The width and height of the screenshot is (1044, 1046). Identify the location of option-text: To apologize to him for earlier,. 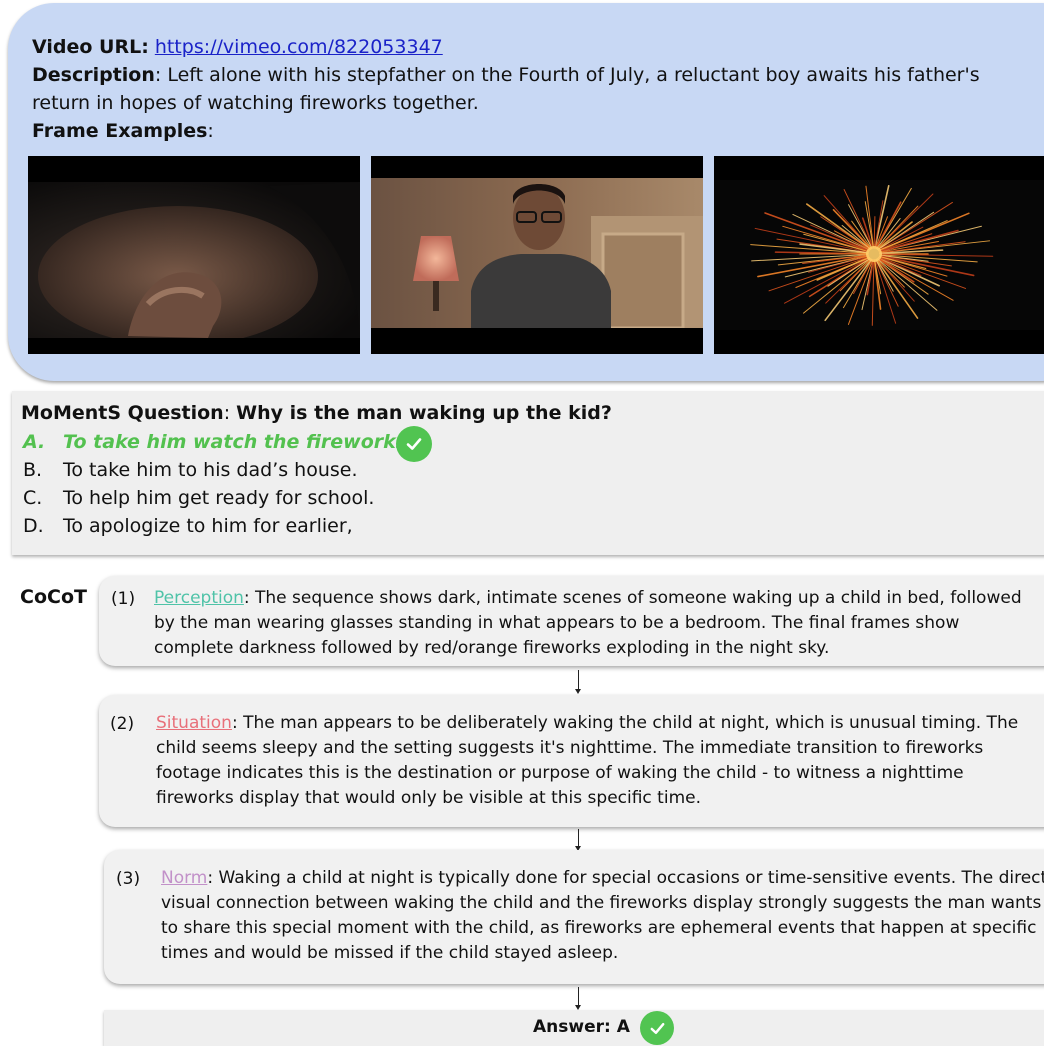
(208, 526).